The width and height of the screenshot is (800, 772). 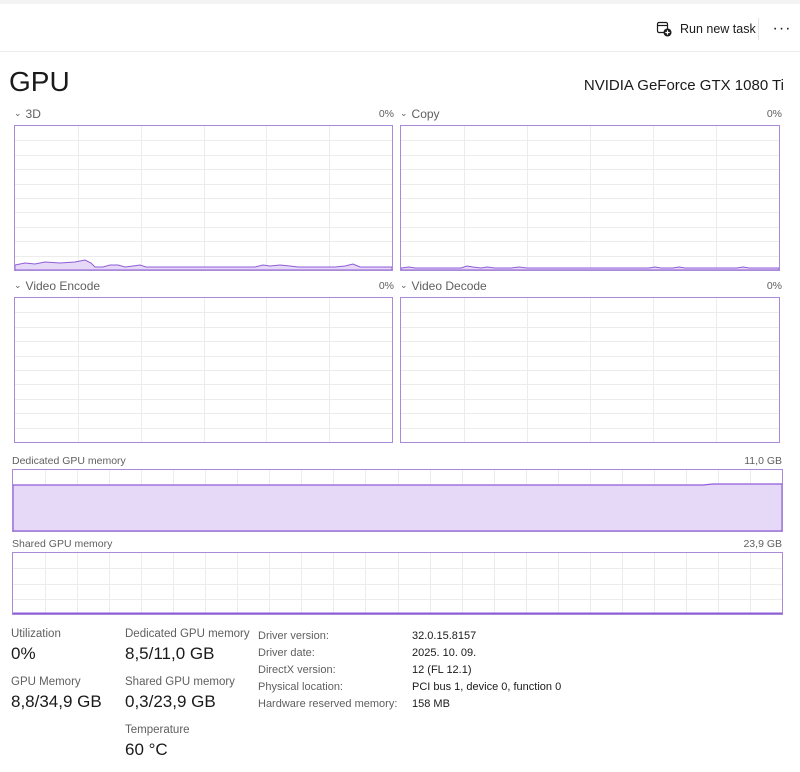 I want to click on graph-dedicated-memory, so click(x=397, y=500).